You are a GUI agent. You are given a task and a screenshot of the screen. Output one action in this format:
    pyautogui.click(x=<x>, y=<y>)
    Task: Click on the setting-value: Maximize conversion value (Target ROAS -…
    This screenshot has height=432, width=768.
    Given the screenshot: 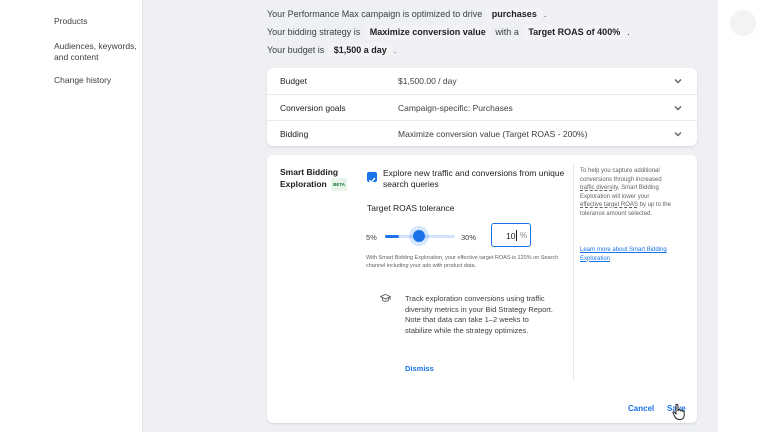 What is the action you would take?
    pyautogui.click(x=493, y=134)
    